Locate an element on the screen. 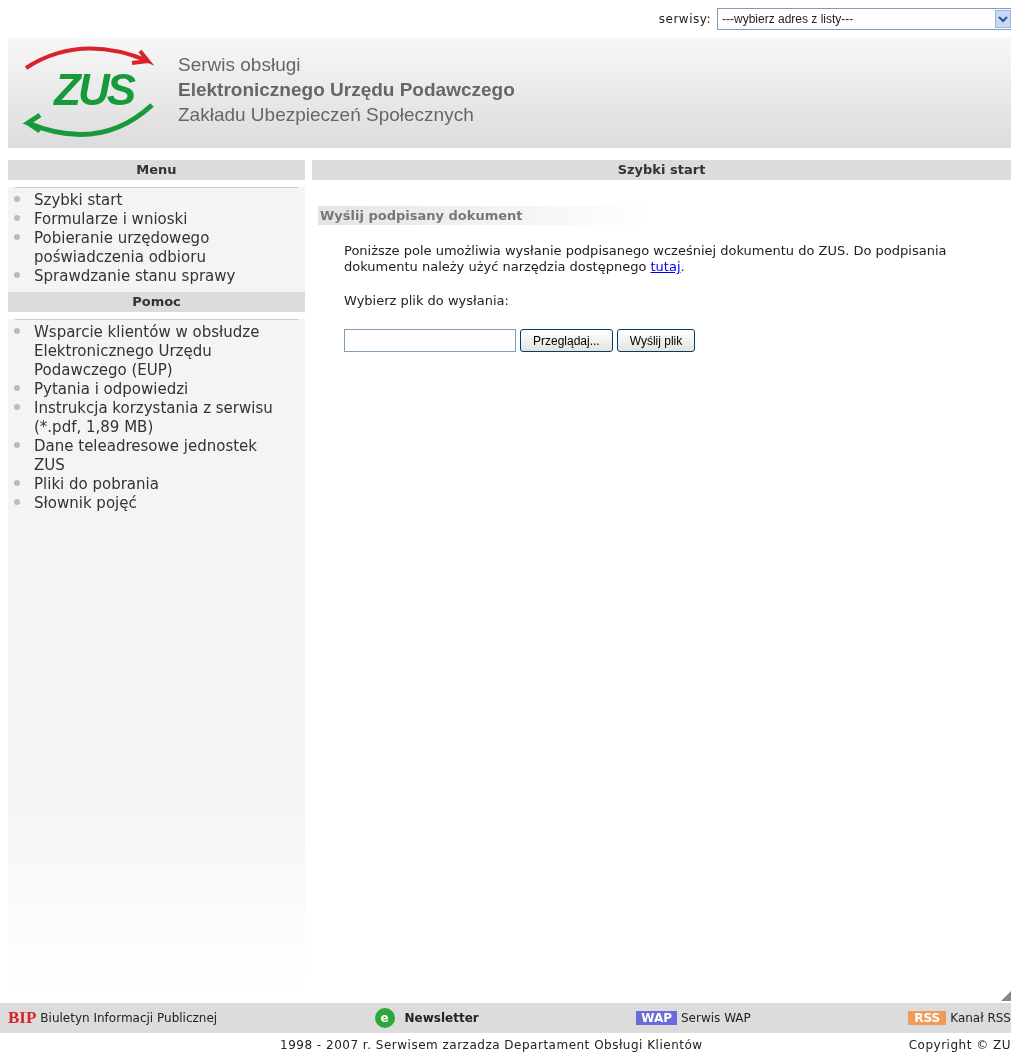 This screenshot has height=1052, width=1011. sidebar-link: Szybki start is located at coordinates (78, 200).